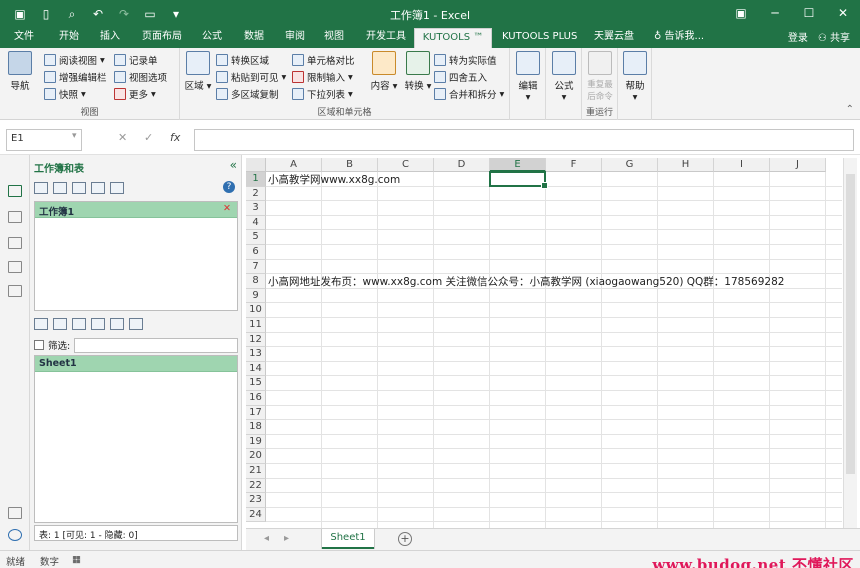 The height and width of the screenshot is (568, 860). Describe the element at coordinates (148, 137) in the screenshot. I see `confirm-entry-icon: ✓` at that location.